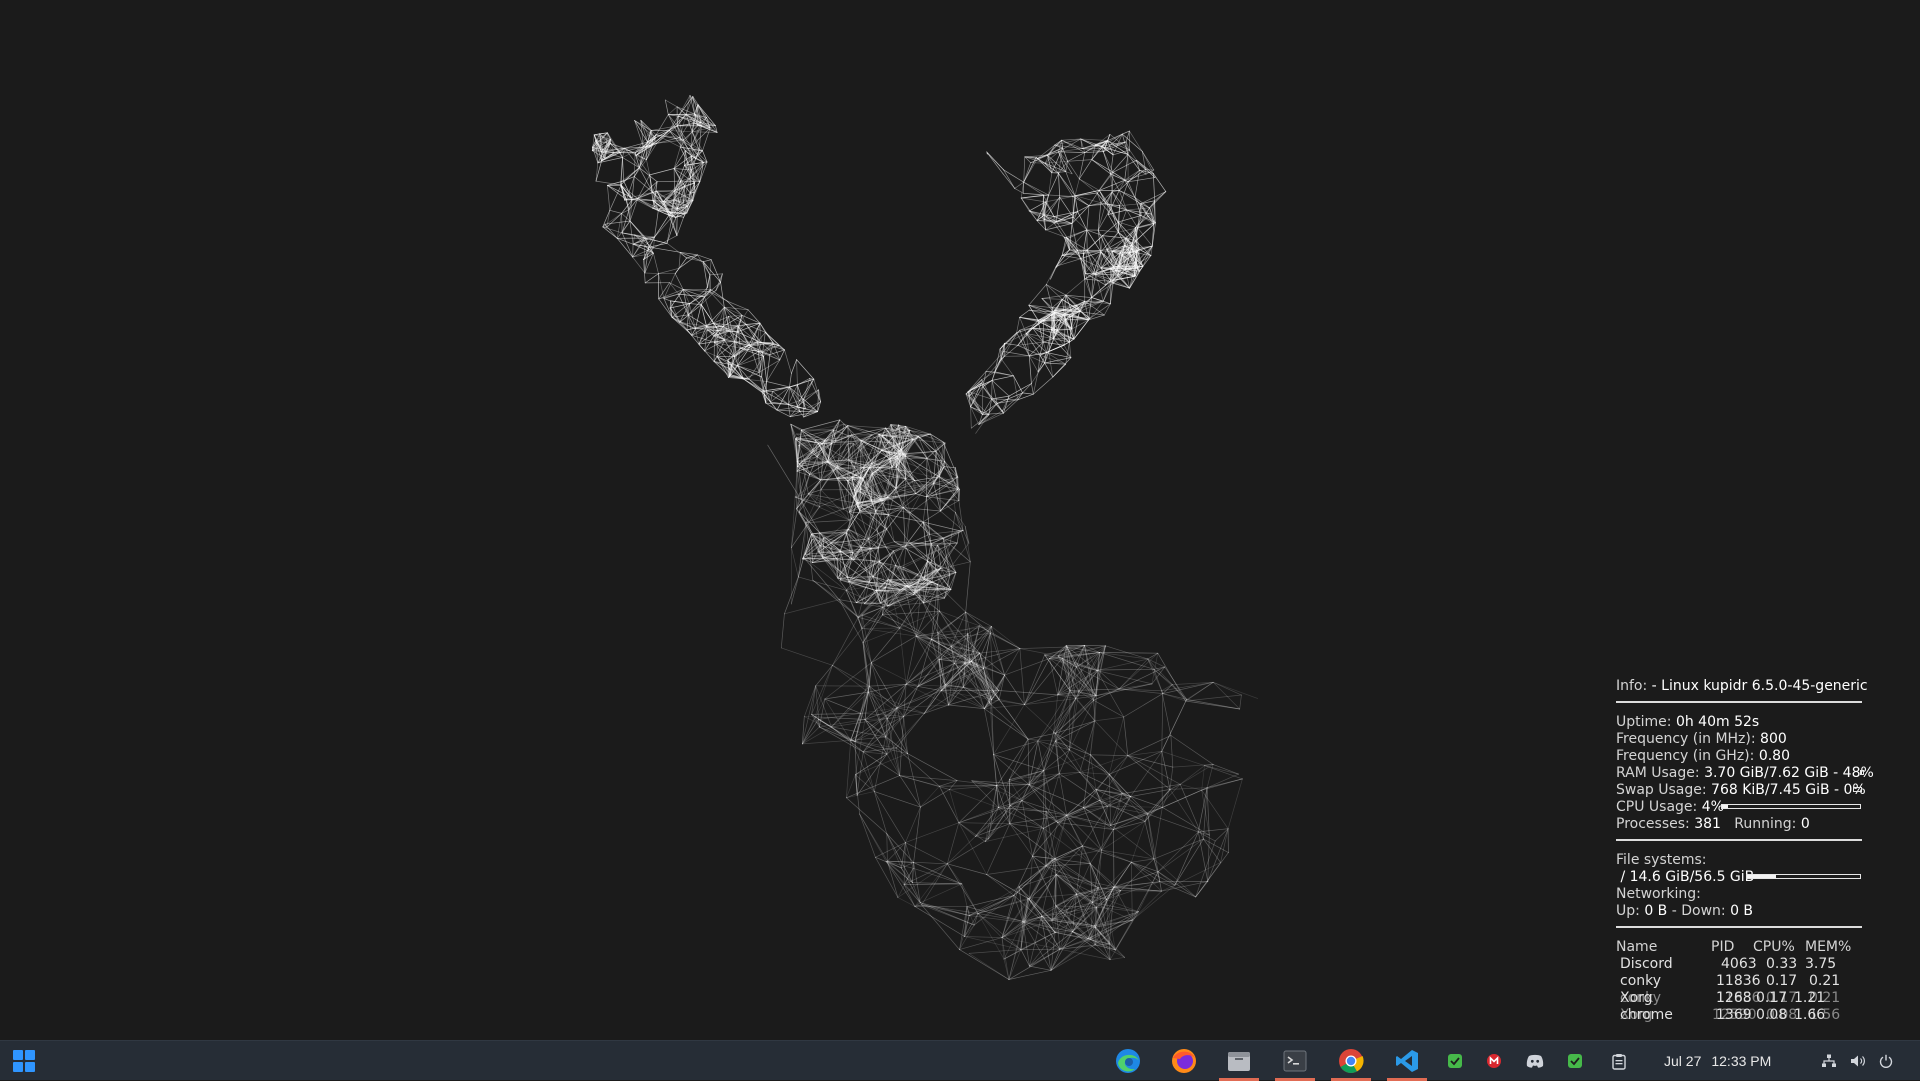 Image resolution: width=1920 pixels, height=1081 pixels. Describe the element at coordinates (1722, 1061) in the screenshot. I see `clock: Jul 2712:33 PM` at that location.